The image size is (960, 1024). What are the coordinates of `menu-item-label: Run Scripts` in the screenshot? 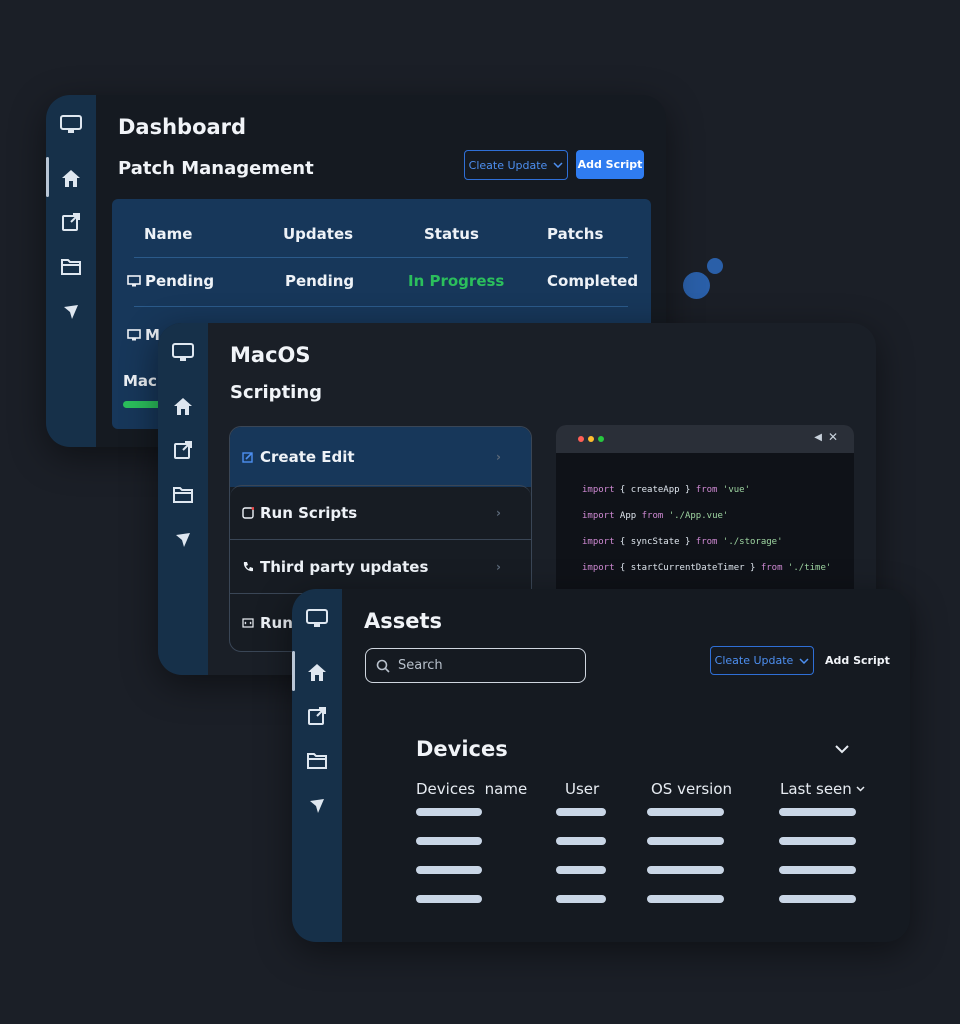 It's located at (309, 512).